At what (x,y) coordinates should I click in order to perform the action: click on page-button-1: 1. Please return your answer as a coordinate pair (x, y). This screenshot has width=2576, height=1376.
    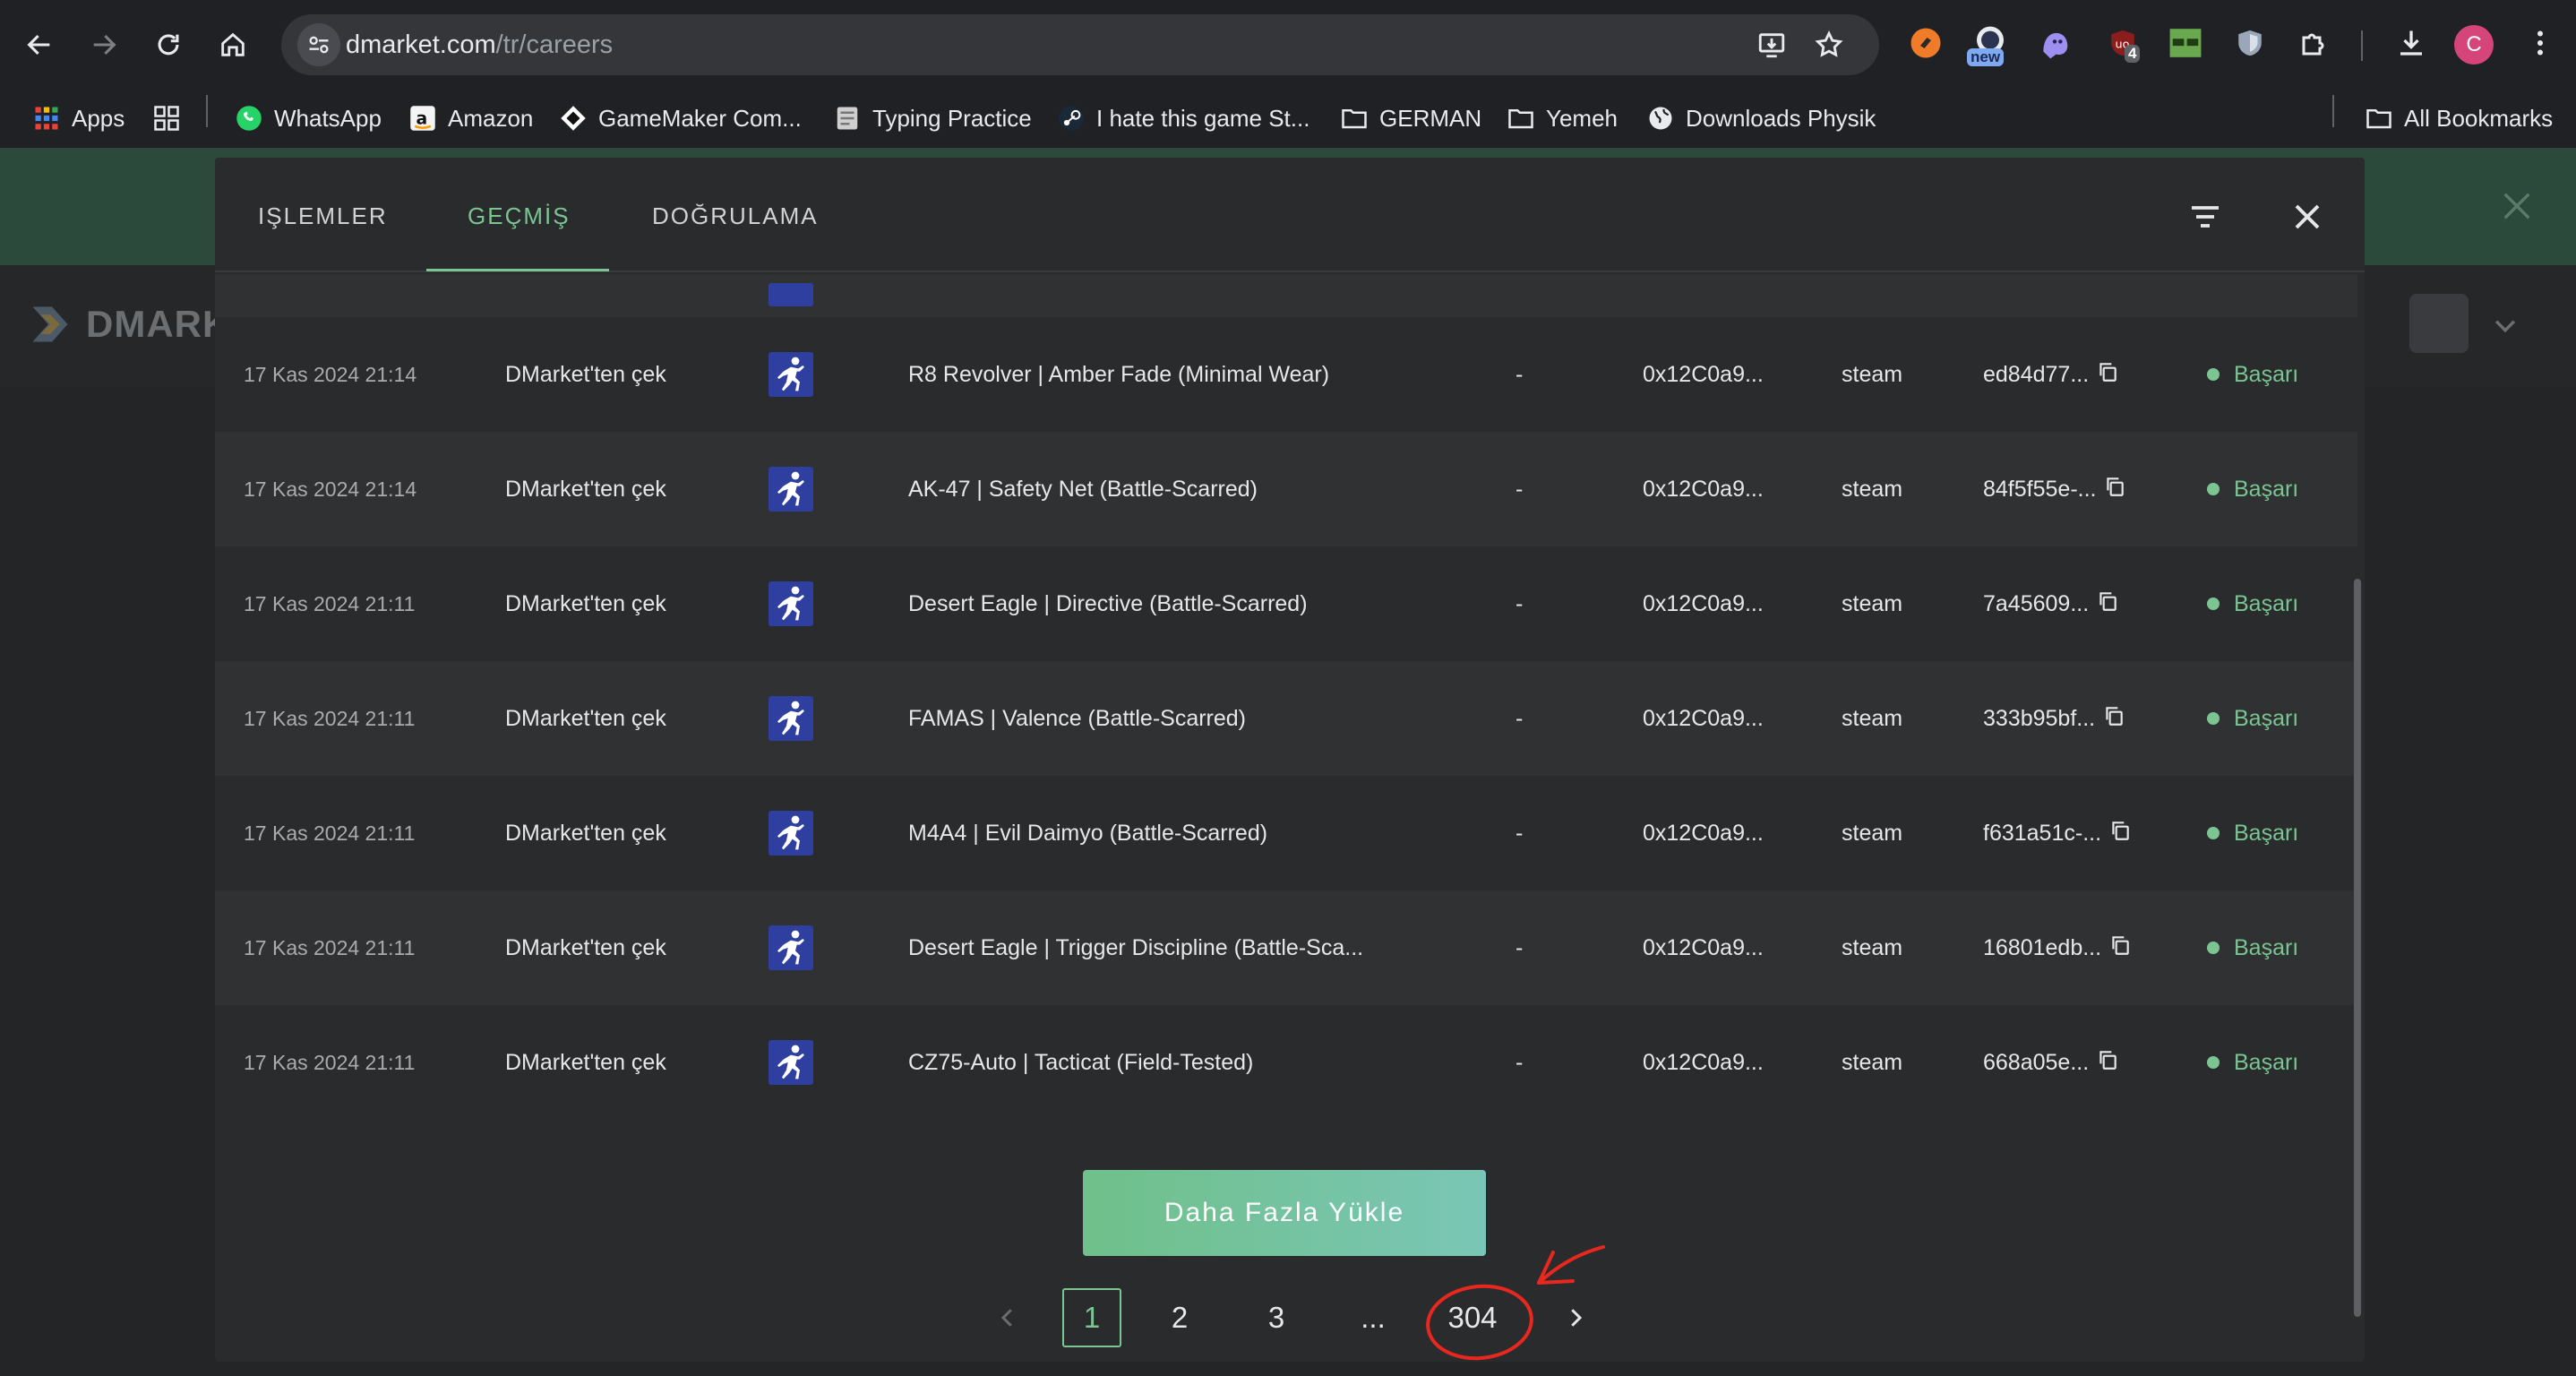
    Looking at the image, I should click on (1091, 1318).